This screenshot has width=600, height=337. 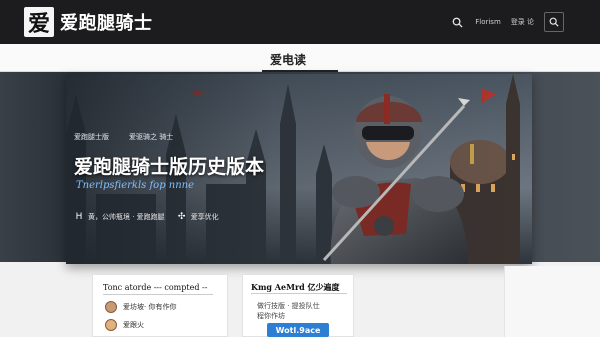 I want to click on sparkle-icon: ✣, so click(x=181, y=217).